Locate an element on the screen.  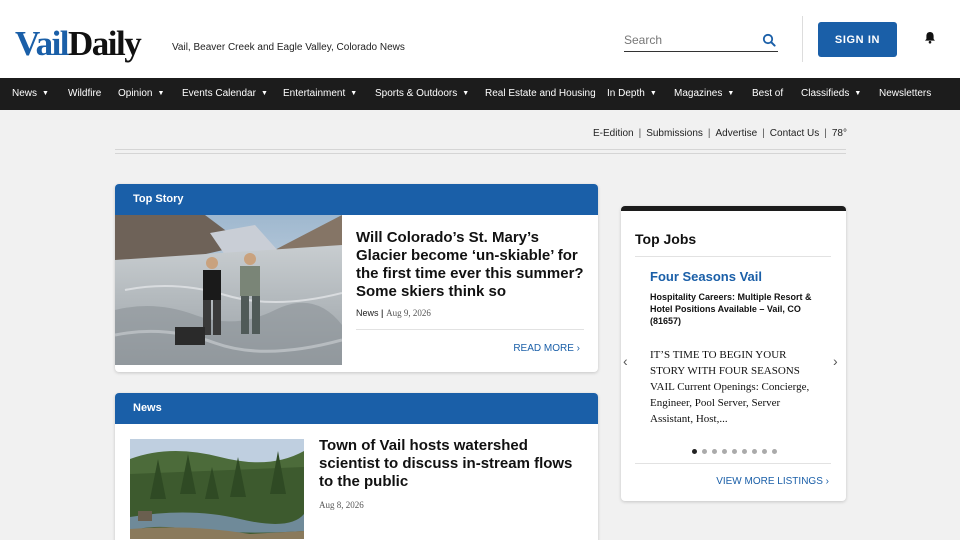
nav-item-opinion: Opinion ▼ is located at coordinates (141, 94).